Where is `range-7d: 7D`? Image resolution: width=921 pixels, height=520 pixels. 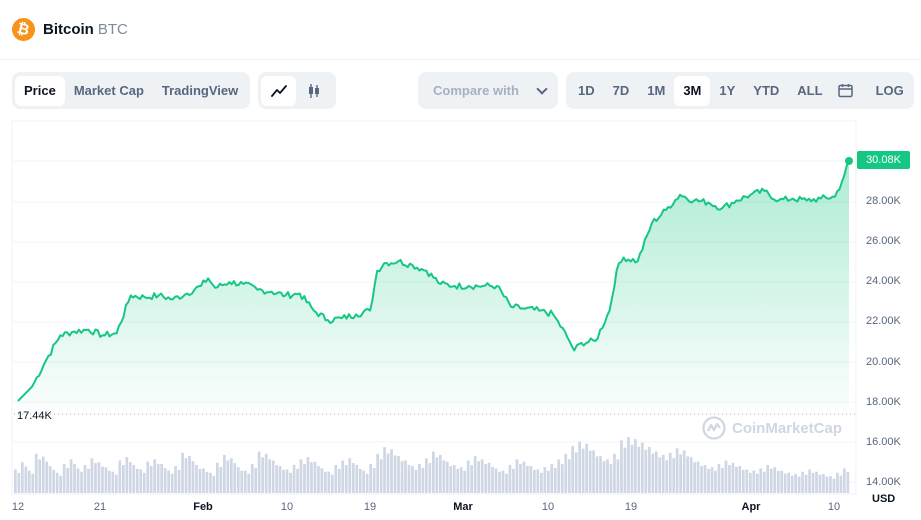 range-7d: 7D is located at coordinates (621, 91).